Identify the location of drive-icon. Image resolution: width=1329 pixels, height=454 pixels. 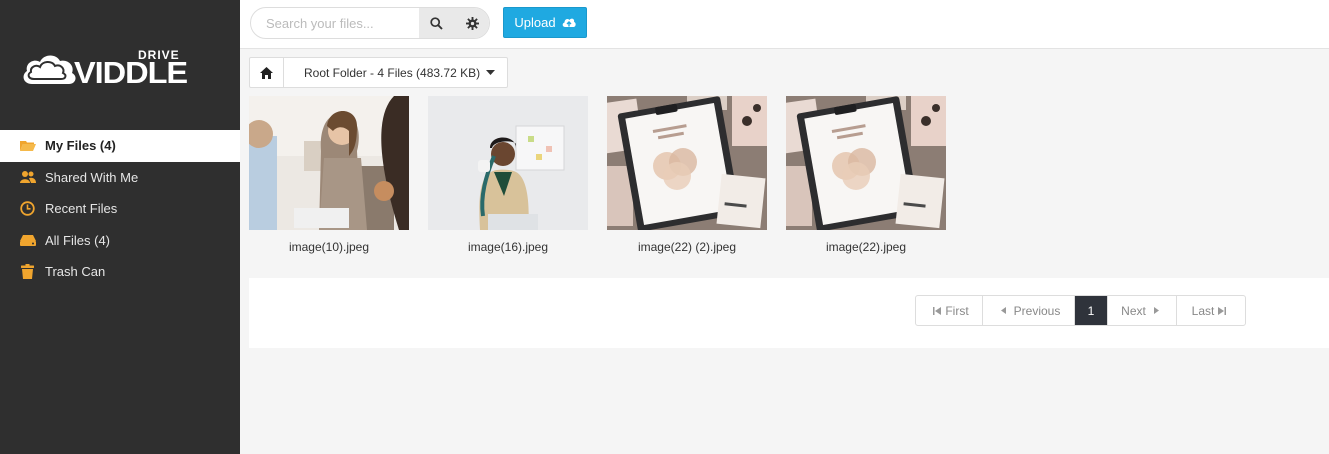
(27, 240).